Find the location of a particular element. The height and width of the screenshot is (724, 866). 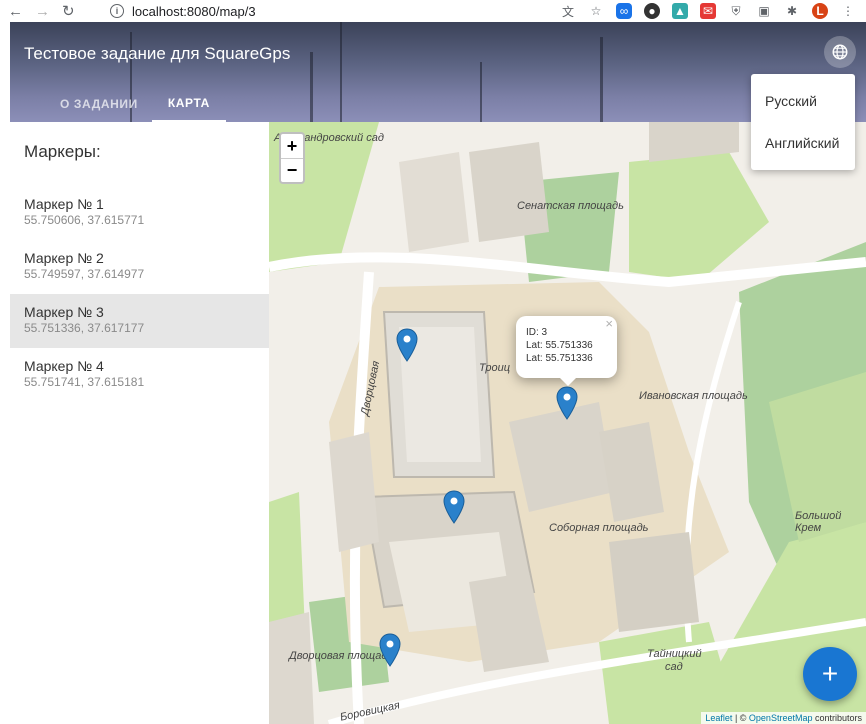

map-label: Тайницкий is located at coordinates (674, 654).